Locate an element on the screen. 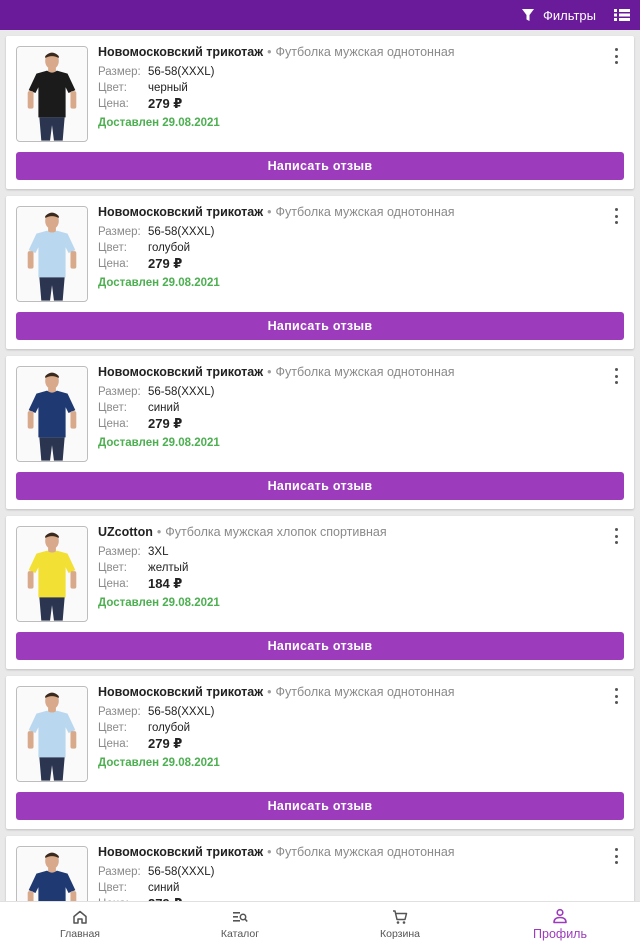  nav-profile: Профиль is located at coordinates (560, 924).